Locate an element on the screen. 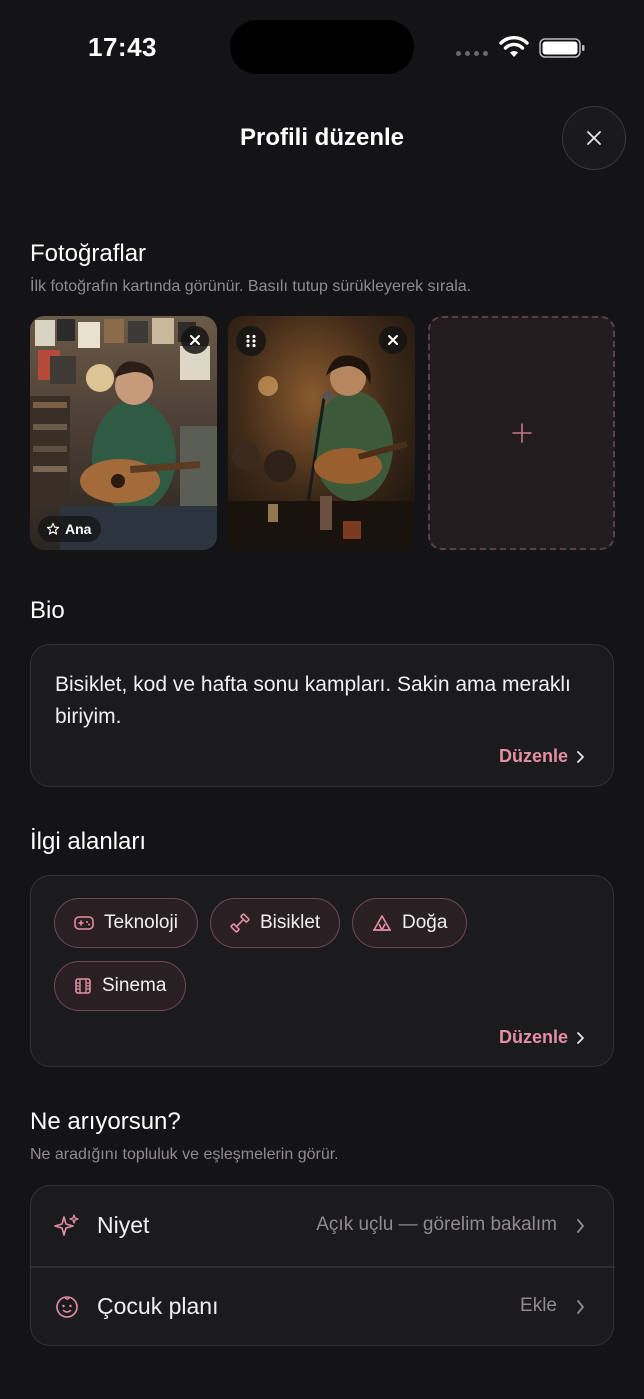 This screenshot has height=1399, width=644. sparkles-icon is located at coordinates (66, 1225).